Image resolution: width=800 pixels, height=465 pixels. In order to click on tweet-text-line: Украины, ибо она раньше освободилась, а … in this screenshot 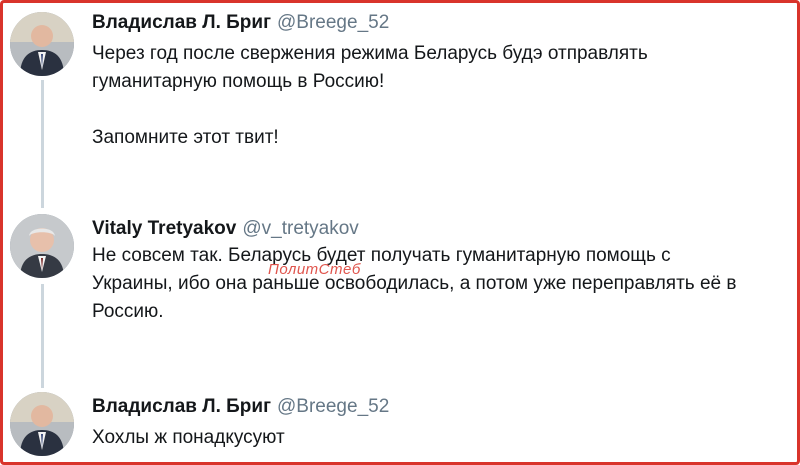, I will do `click(414, 283)`.